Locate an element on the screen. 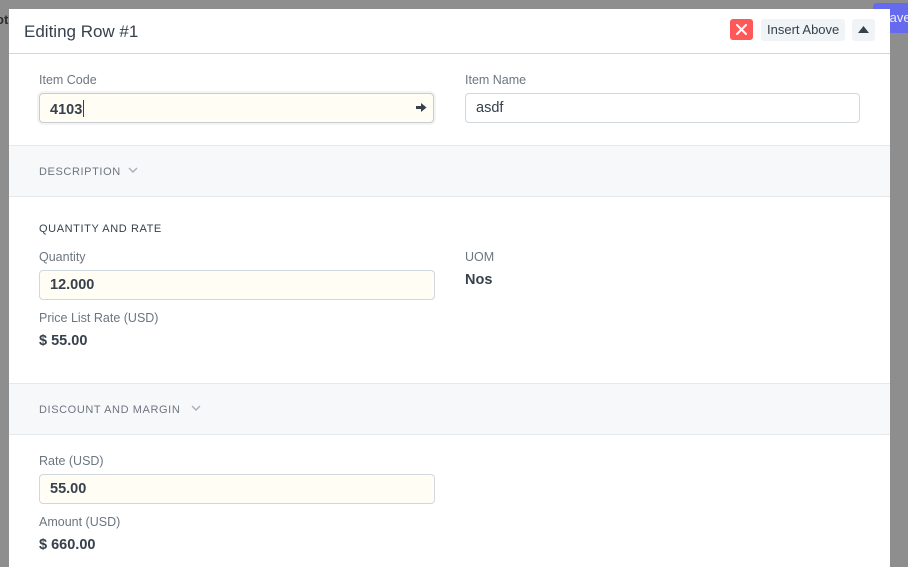  close-icon is located at coordinates (741, 29).